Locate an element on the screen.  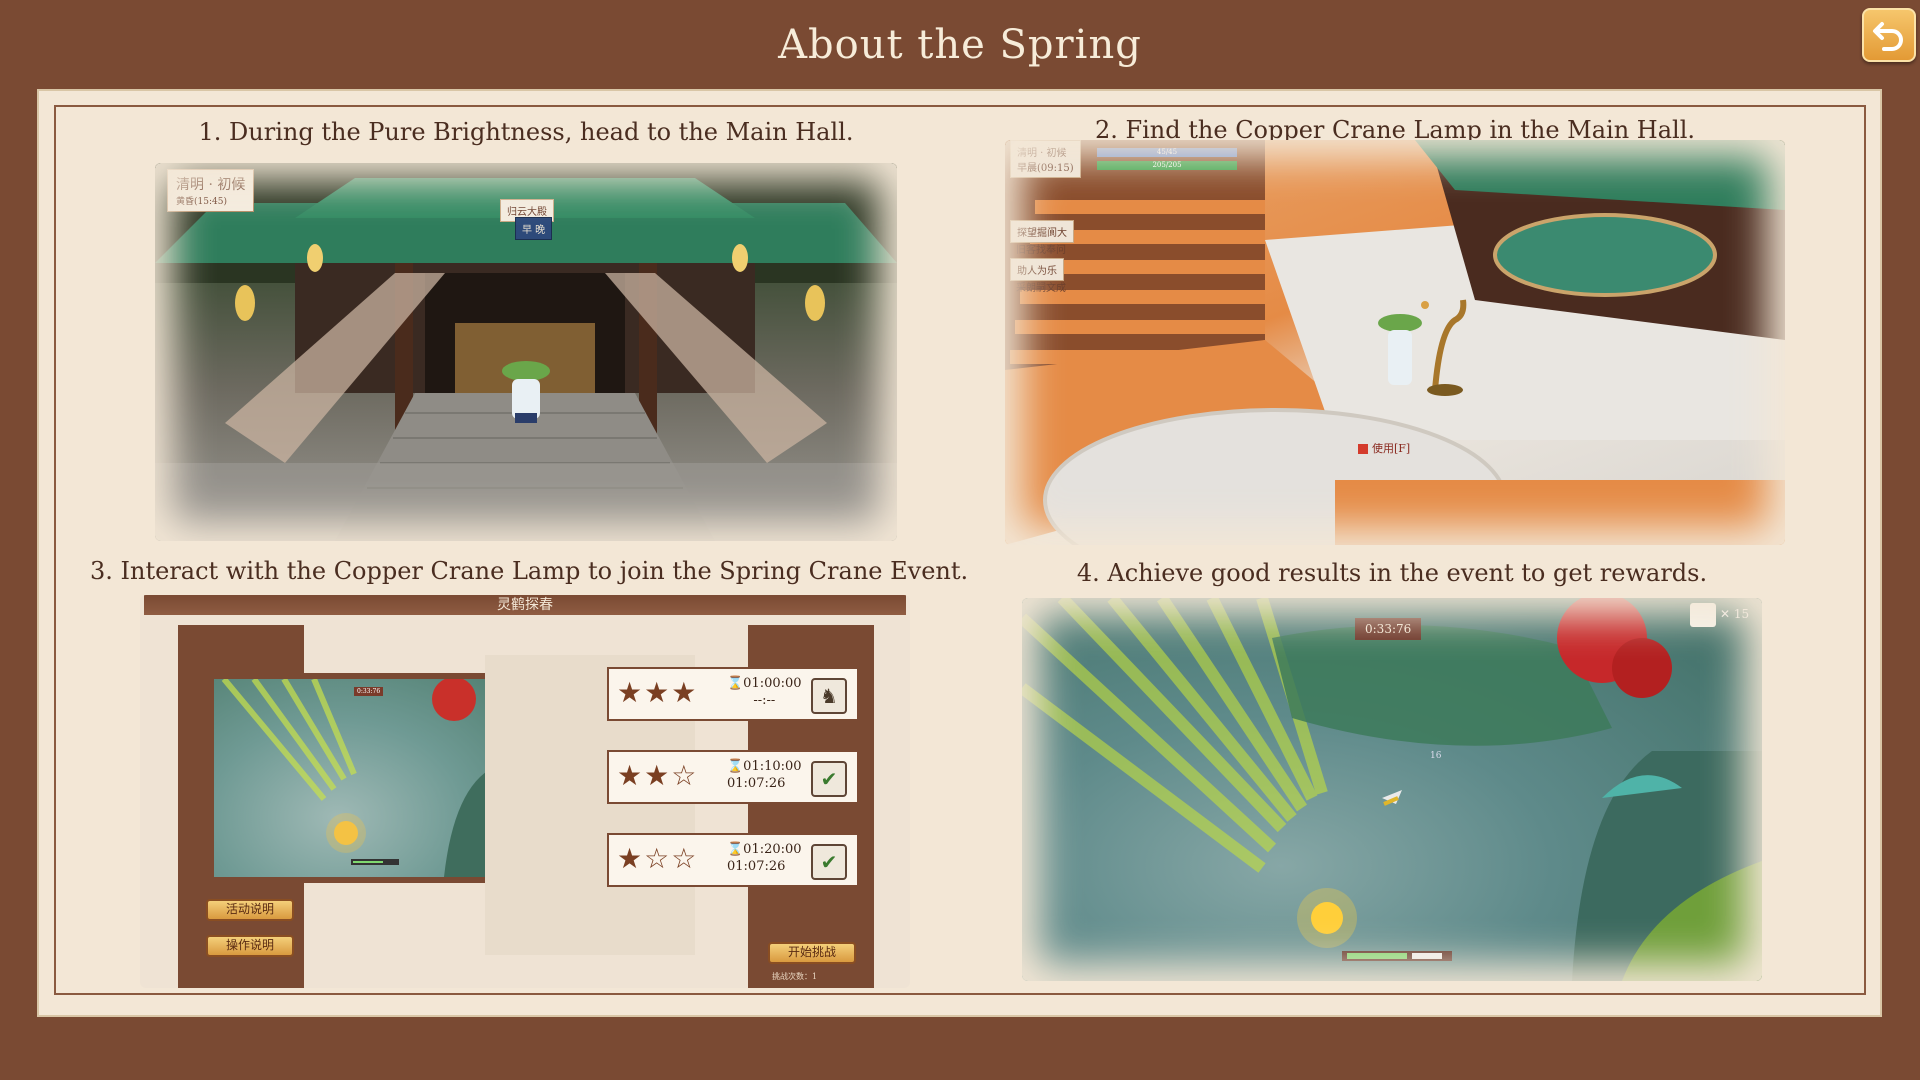
star-rating: ★☆☆ is located at coordinates (658, 858).